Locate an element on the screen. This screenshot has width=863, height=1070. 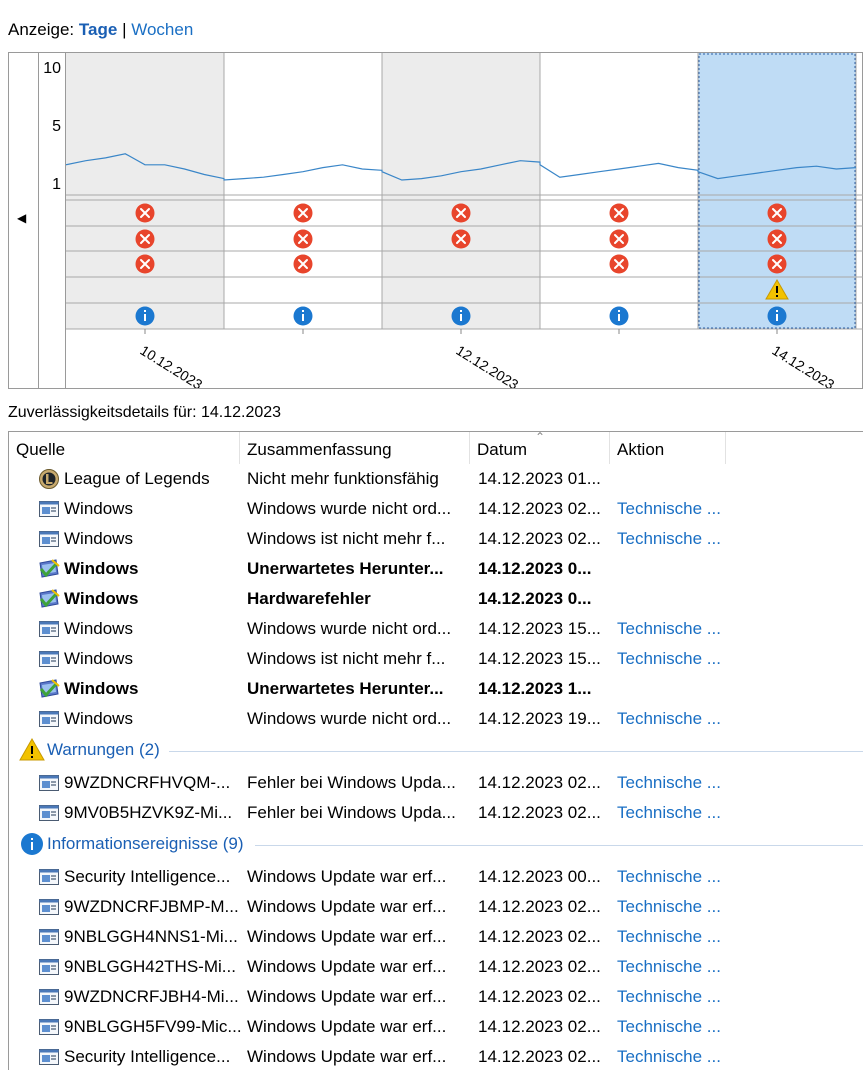
view-weeks-link: Wochen is located at coordinates (162, 29).